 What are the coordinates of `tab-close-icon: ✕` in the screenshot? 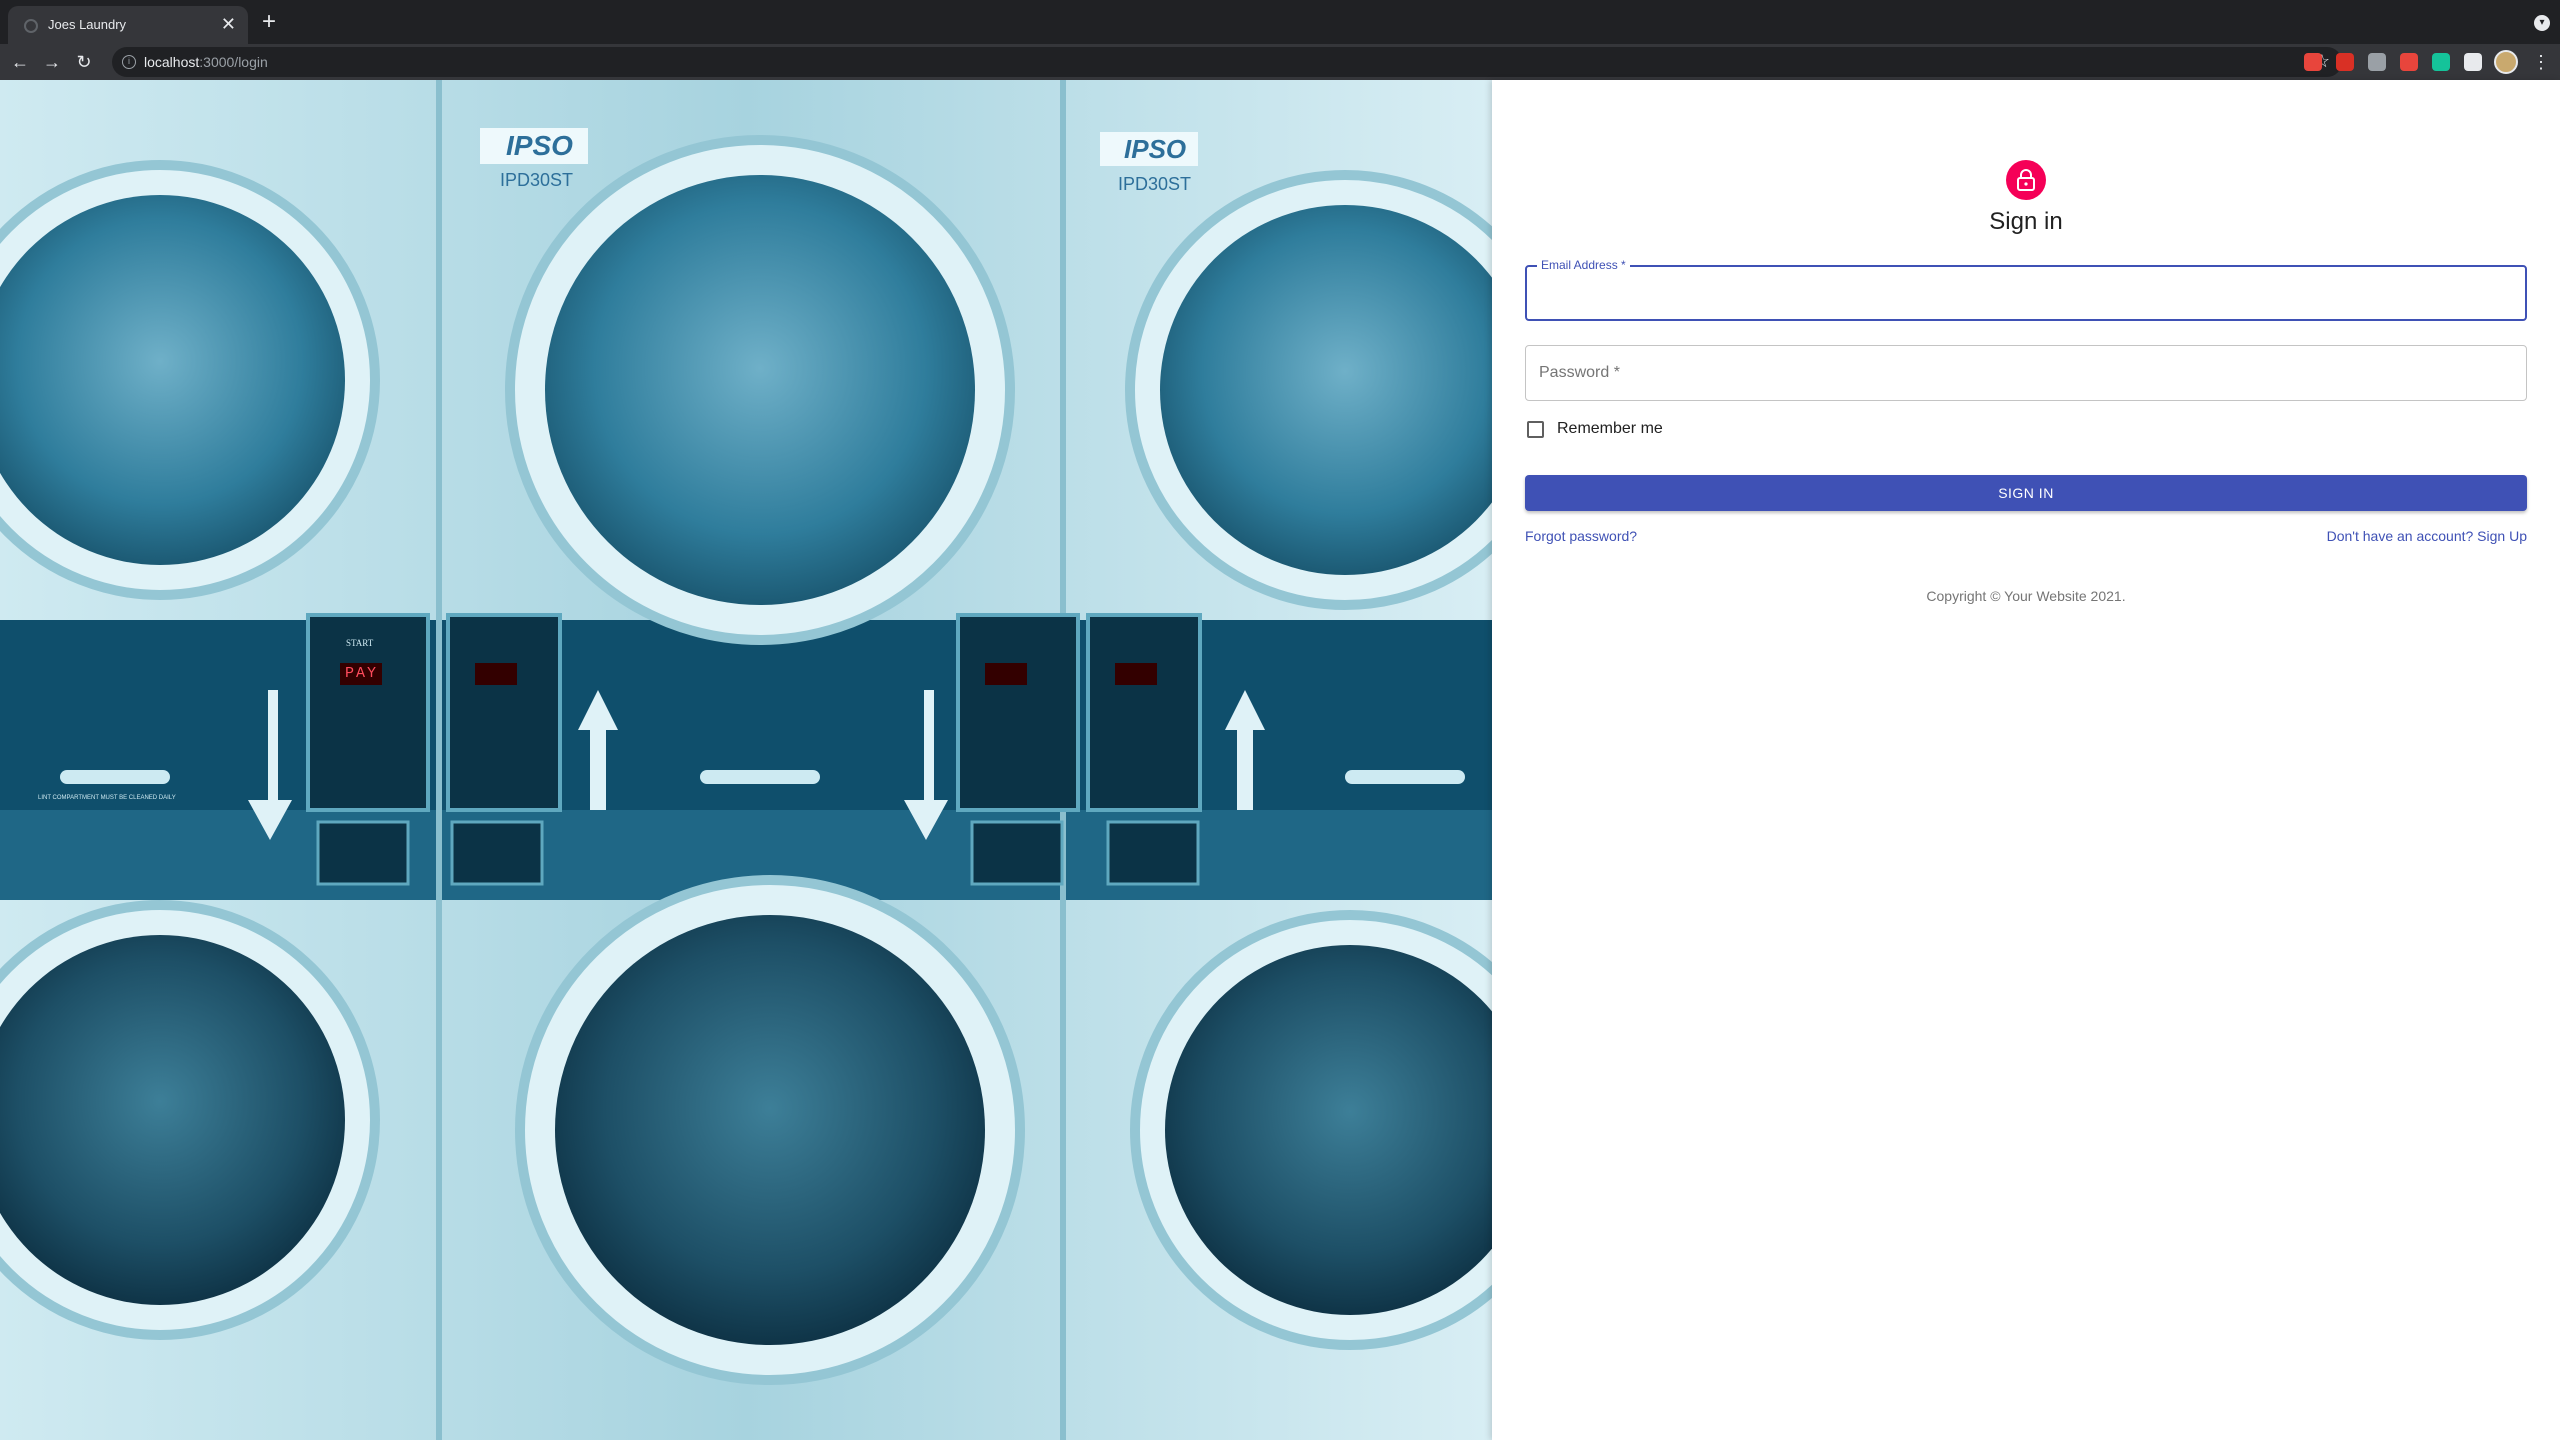 It's located at (228, 24).